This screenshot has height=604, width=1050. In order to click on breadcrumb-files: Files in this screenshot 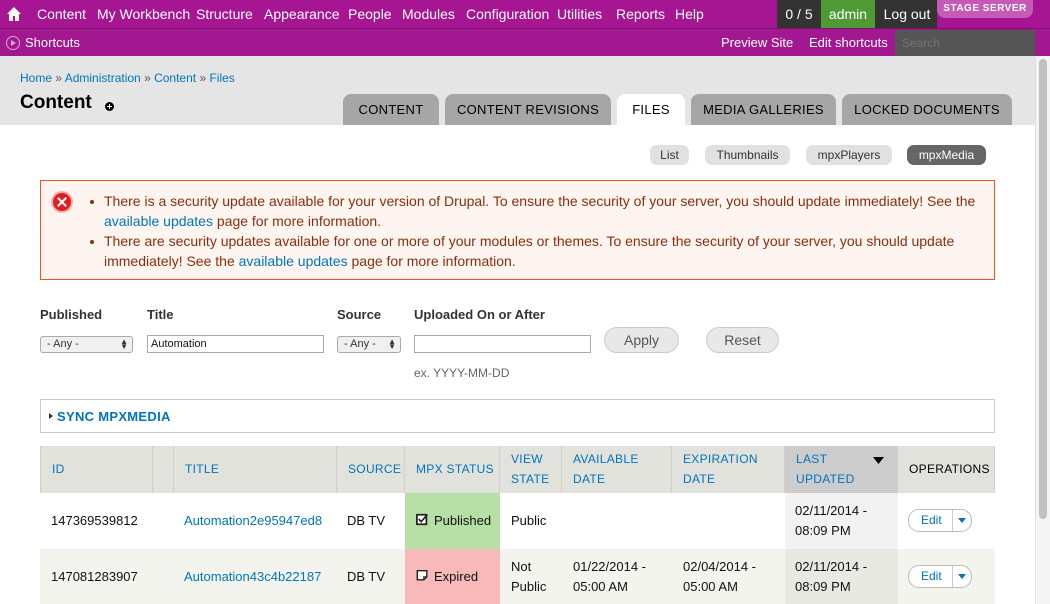, I will do `click(221, 78)`.